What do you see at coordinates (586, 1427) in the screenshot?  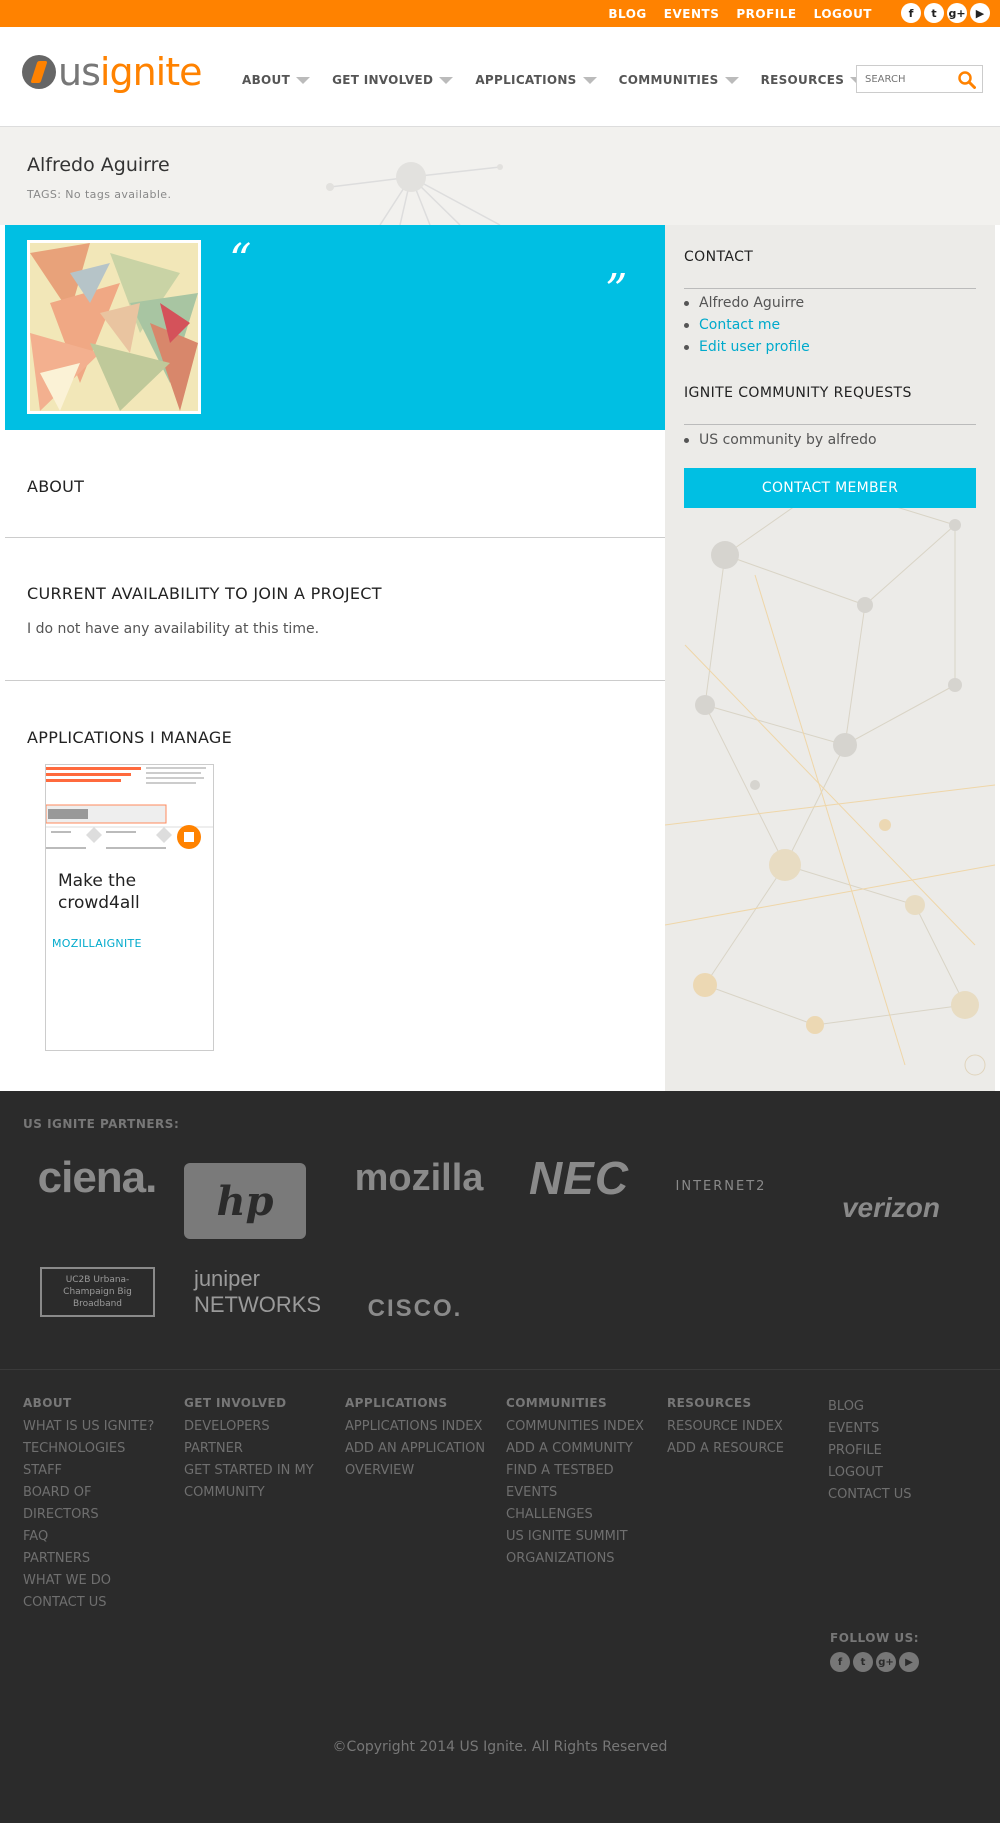 I see `footer-link: COMMUNITIES INDEX` at bounding box center [586, 1427].